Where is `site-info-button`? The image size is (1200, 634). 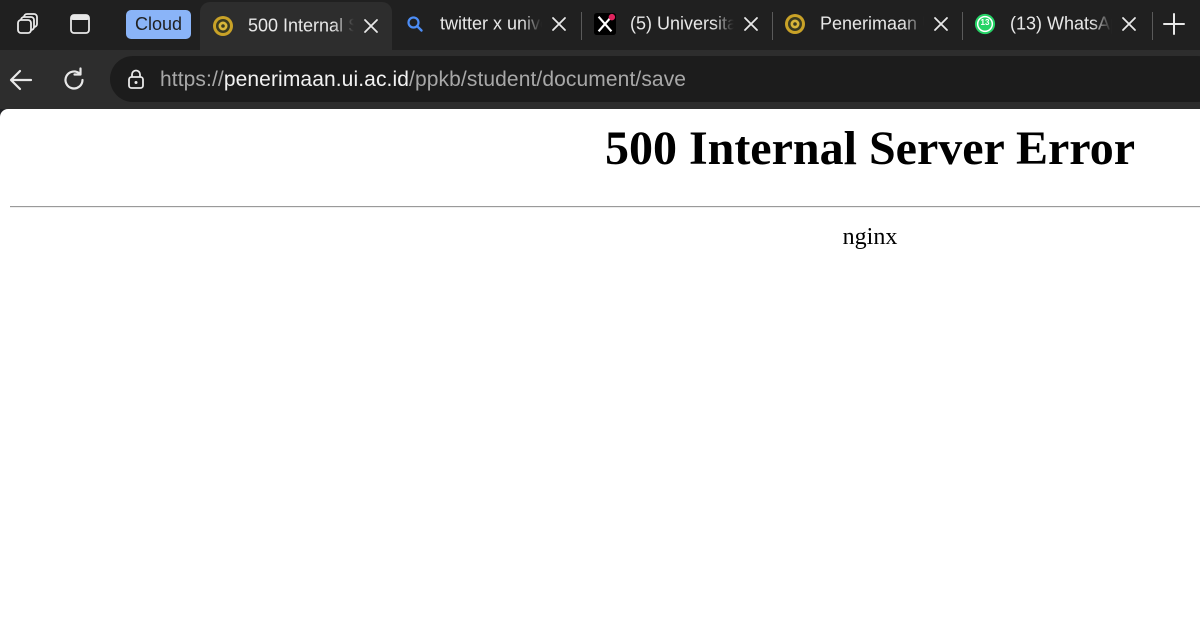 site-info-button is located at coordinates (136, 79).